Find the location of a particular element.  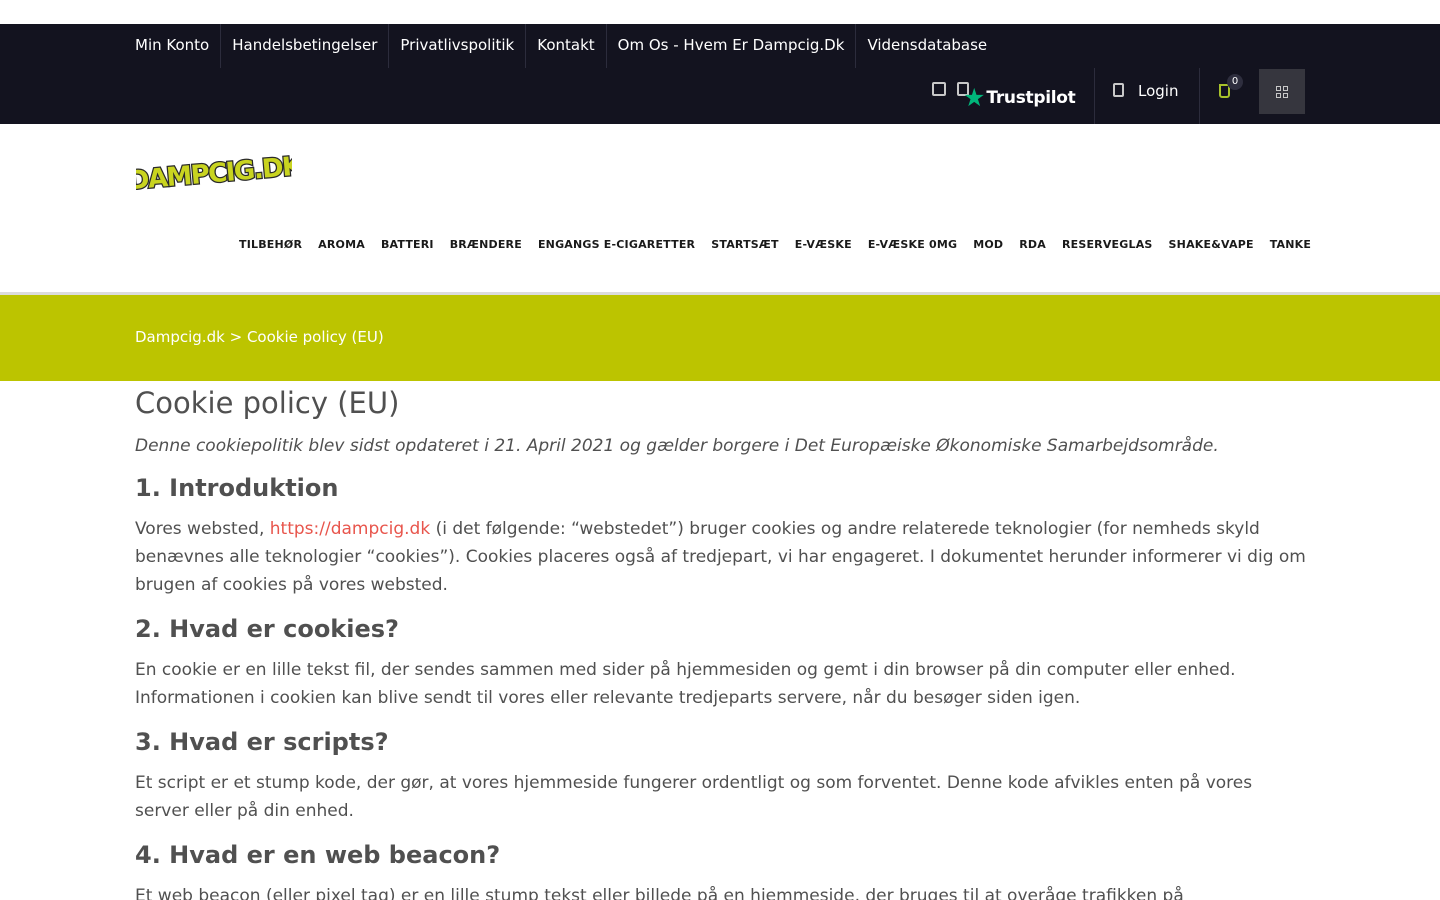

page-title: Cookie policy (EU) is located at coordinates (267, 403).